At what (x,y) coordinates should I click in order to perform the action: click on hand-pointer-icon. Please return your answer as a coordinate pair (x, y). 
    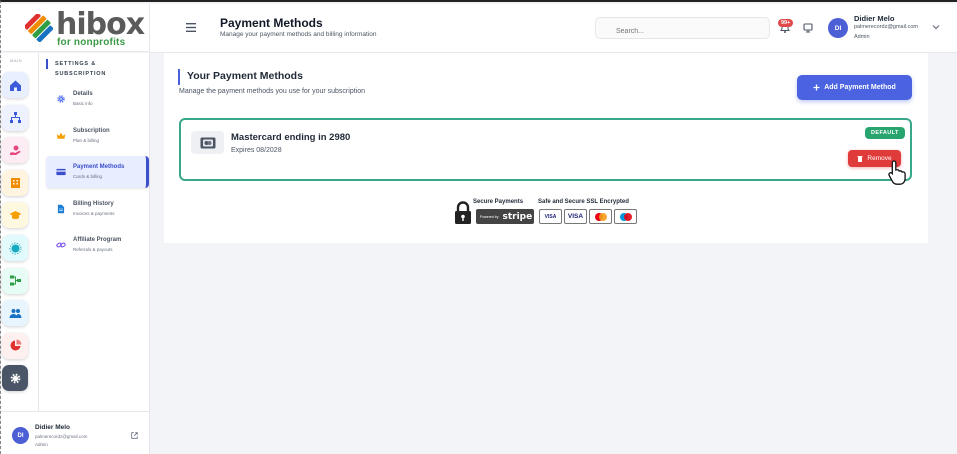
    Looking at the image, I should click on (897, 172).